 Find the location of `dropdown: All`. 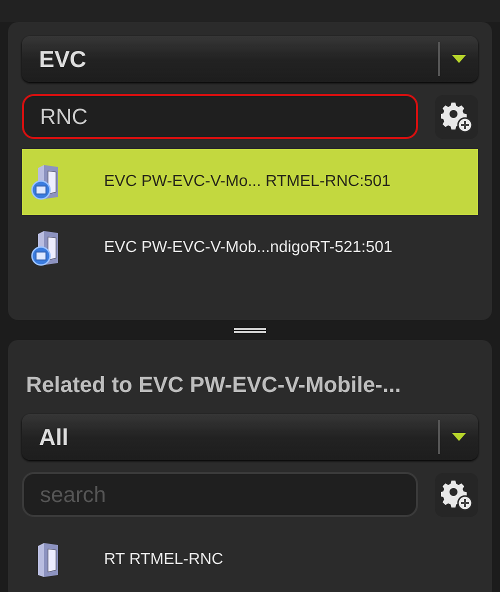

dropdown: All is located at coordinates (250, 437).